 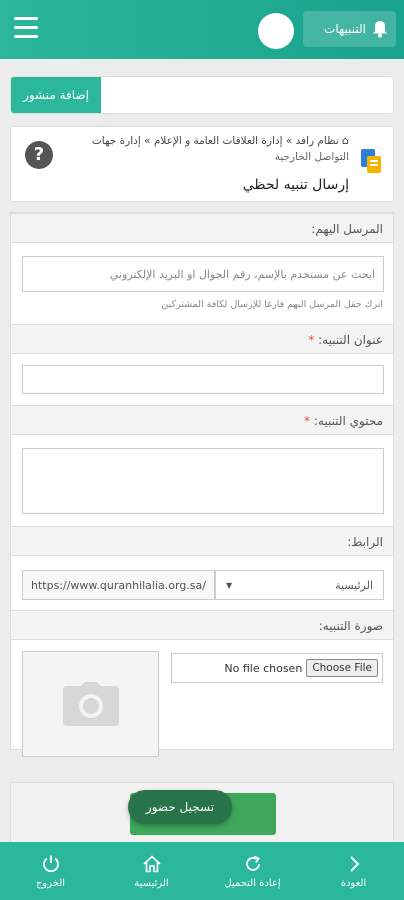 What do you see at coordinates (252, 863) in the screenshot?
I see `reload-icon` at bounding box center [252, 863].